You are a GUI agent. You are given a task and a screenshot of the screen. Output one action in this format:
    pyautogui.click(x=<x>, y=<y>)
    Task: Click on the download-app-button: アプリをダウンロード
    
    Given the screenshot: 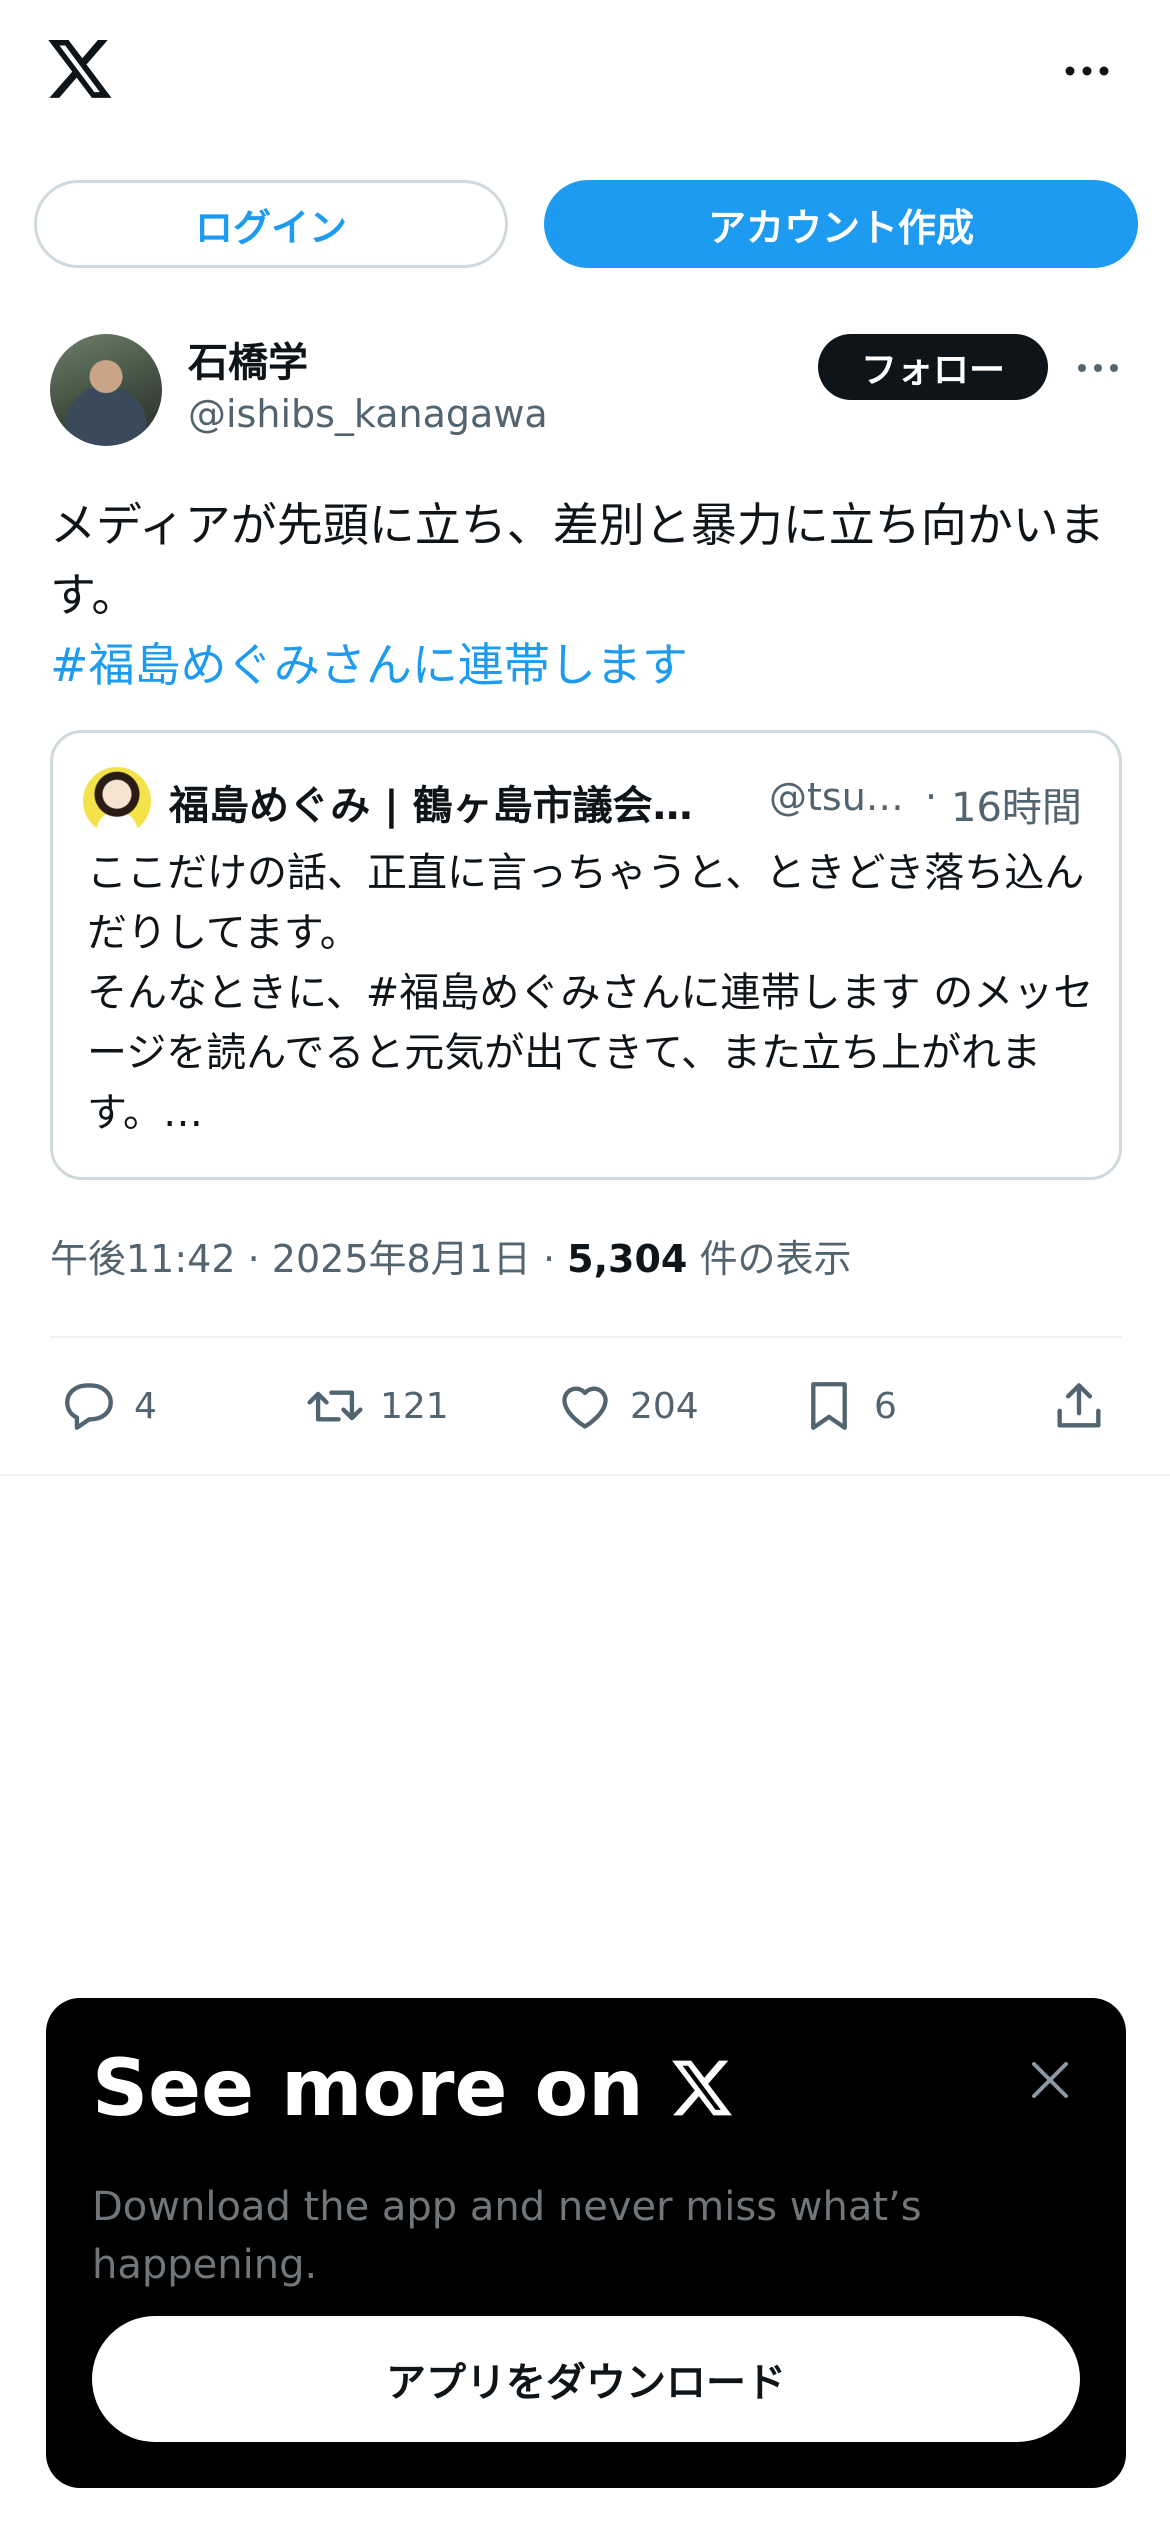 What is the action you would take?
    pyautogui.click(x=586, y=2379)
    